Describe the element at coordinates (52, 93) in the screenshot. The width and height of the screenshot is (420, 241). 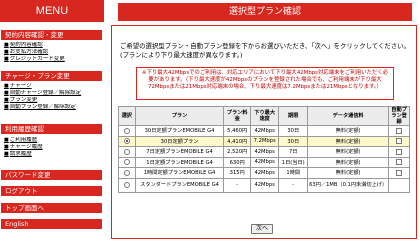
I see `sidebar-link-auto-charge: 自動チャージ登録／解除設定` at that location.